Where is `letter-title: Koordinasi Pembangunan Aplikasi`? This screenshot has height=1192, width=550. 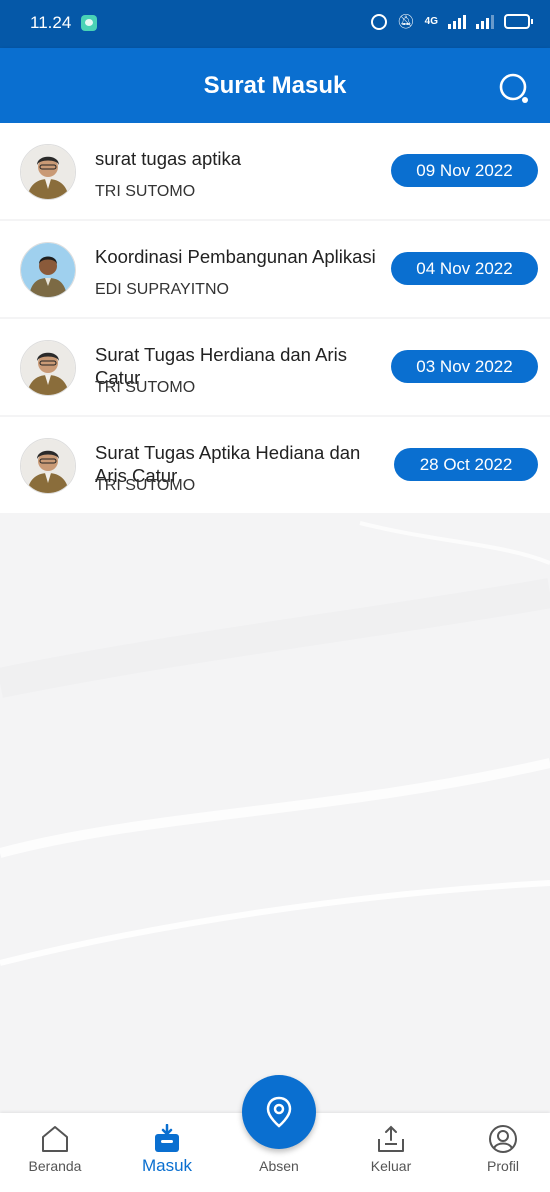
letter-title: Koordinasi Pembangunan Aplikasi is located at coordinates (235, 256).